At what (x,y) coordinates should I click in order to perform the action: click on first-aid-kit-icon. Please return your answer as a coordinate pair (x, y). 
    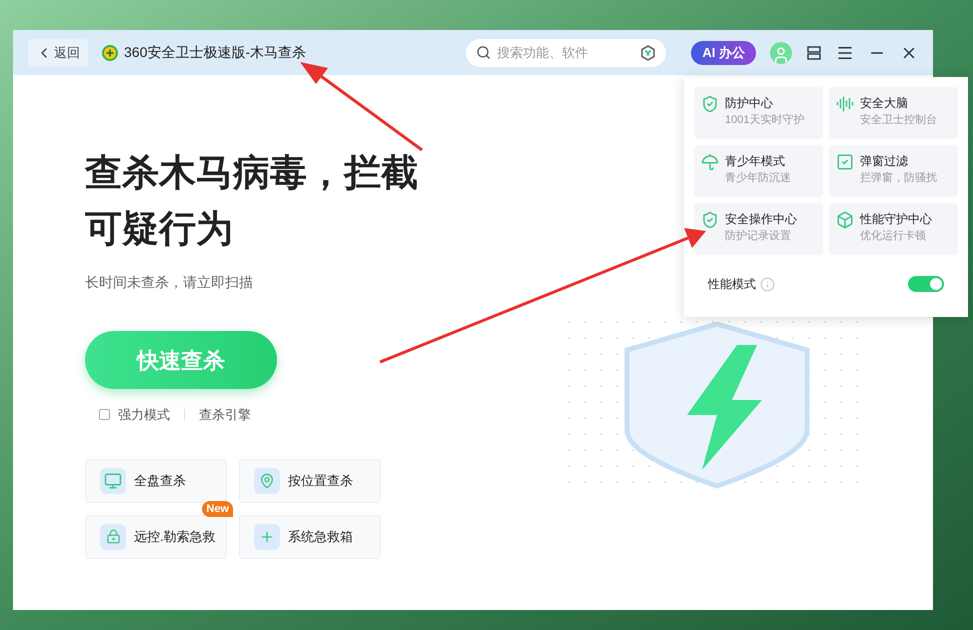
    Looking at the image, I should click on (267, 537).